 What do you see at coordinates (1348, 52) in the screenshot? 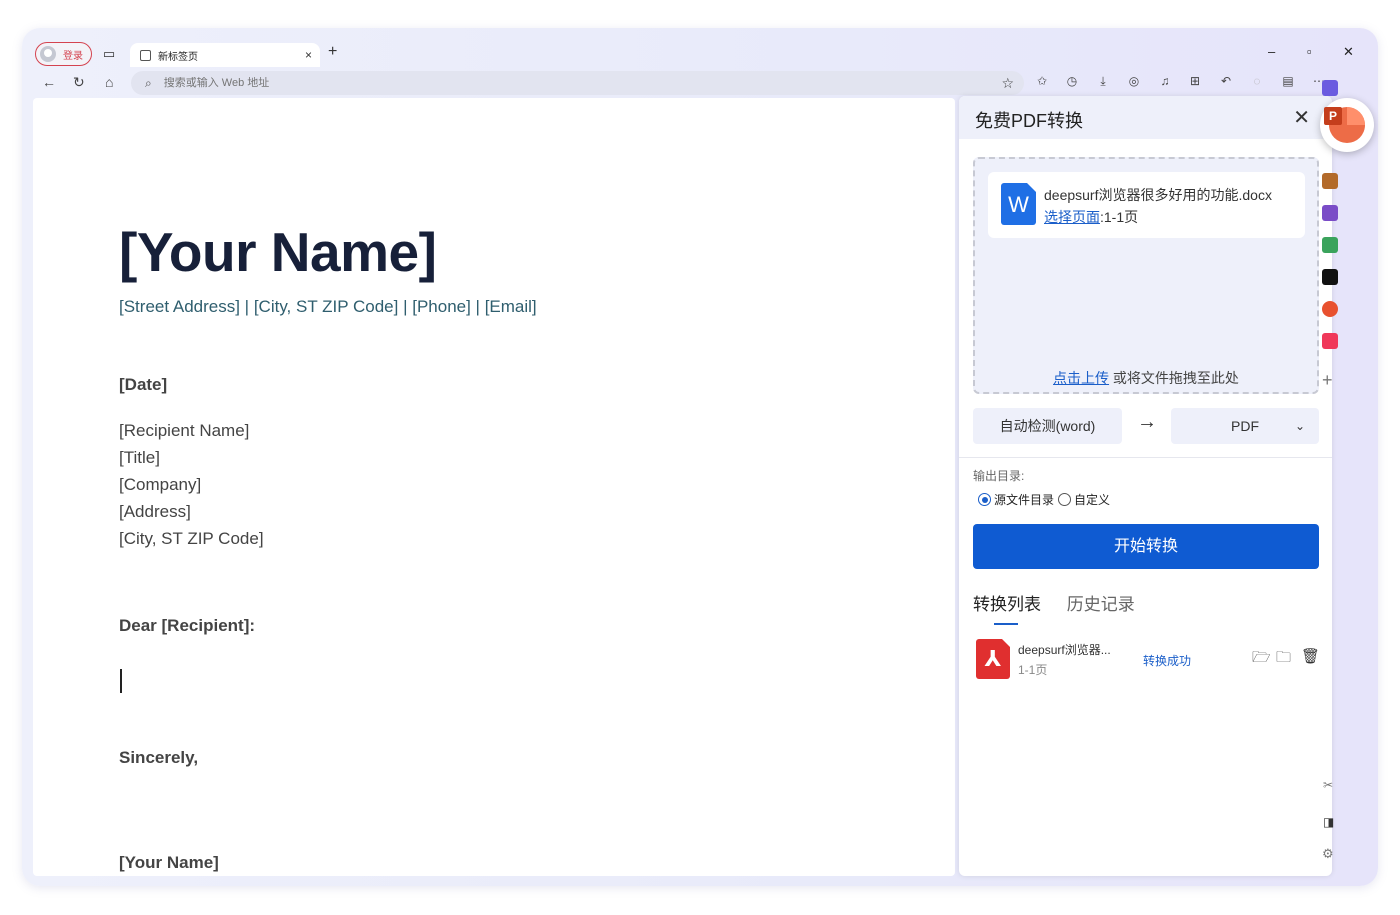
I see `close-window-button: ✕` at bounding box center [1348, 52].